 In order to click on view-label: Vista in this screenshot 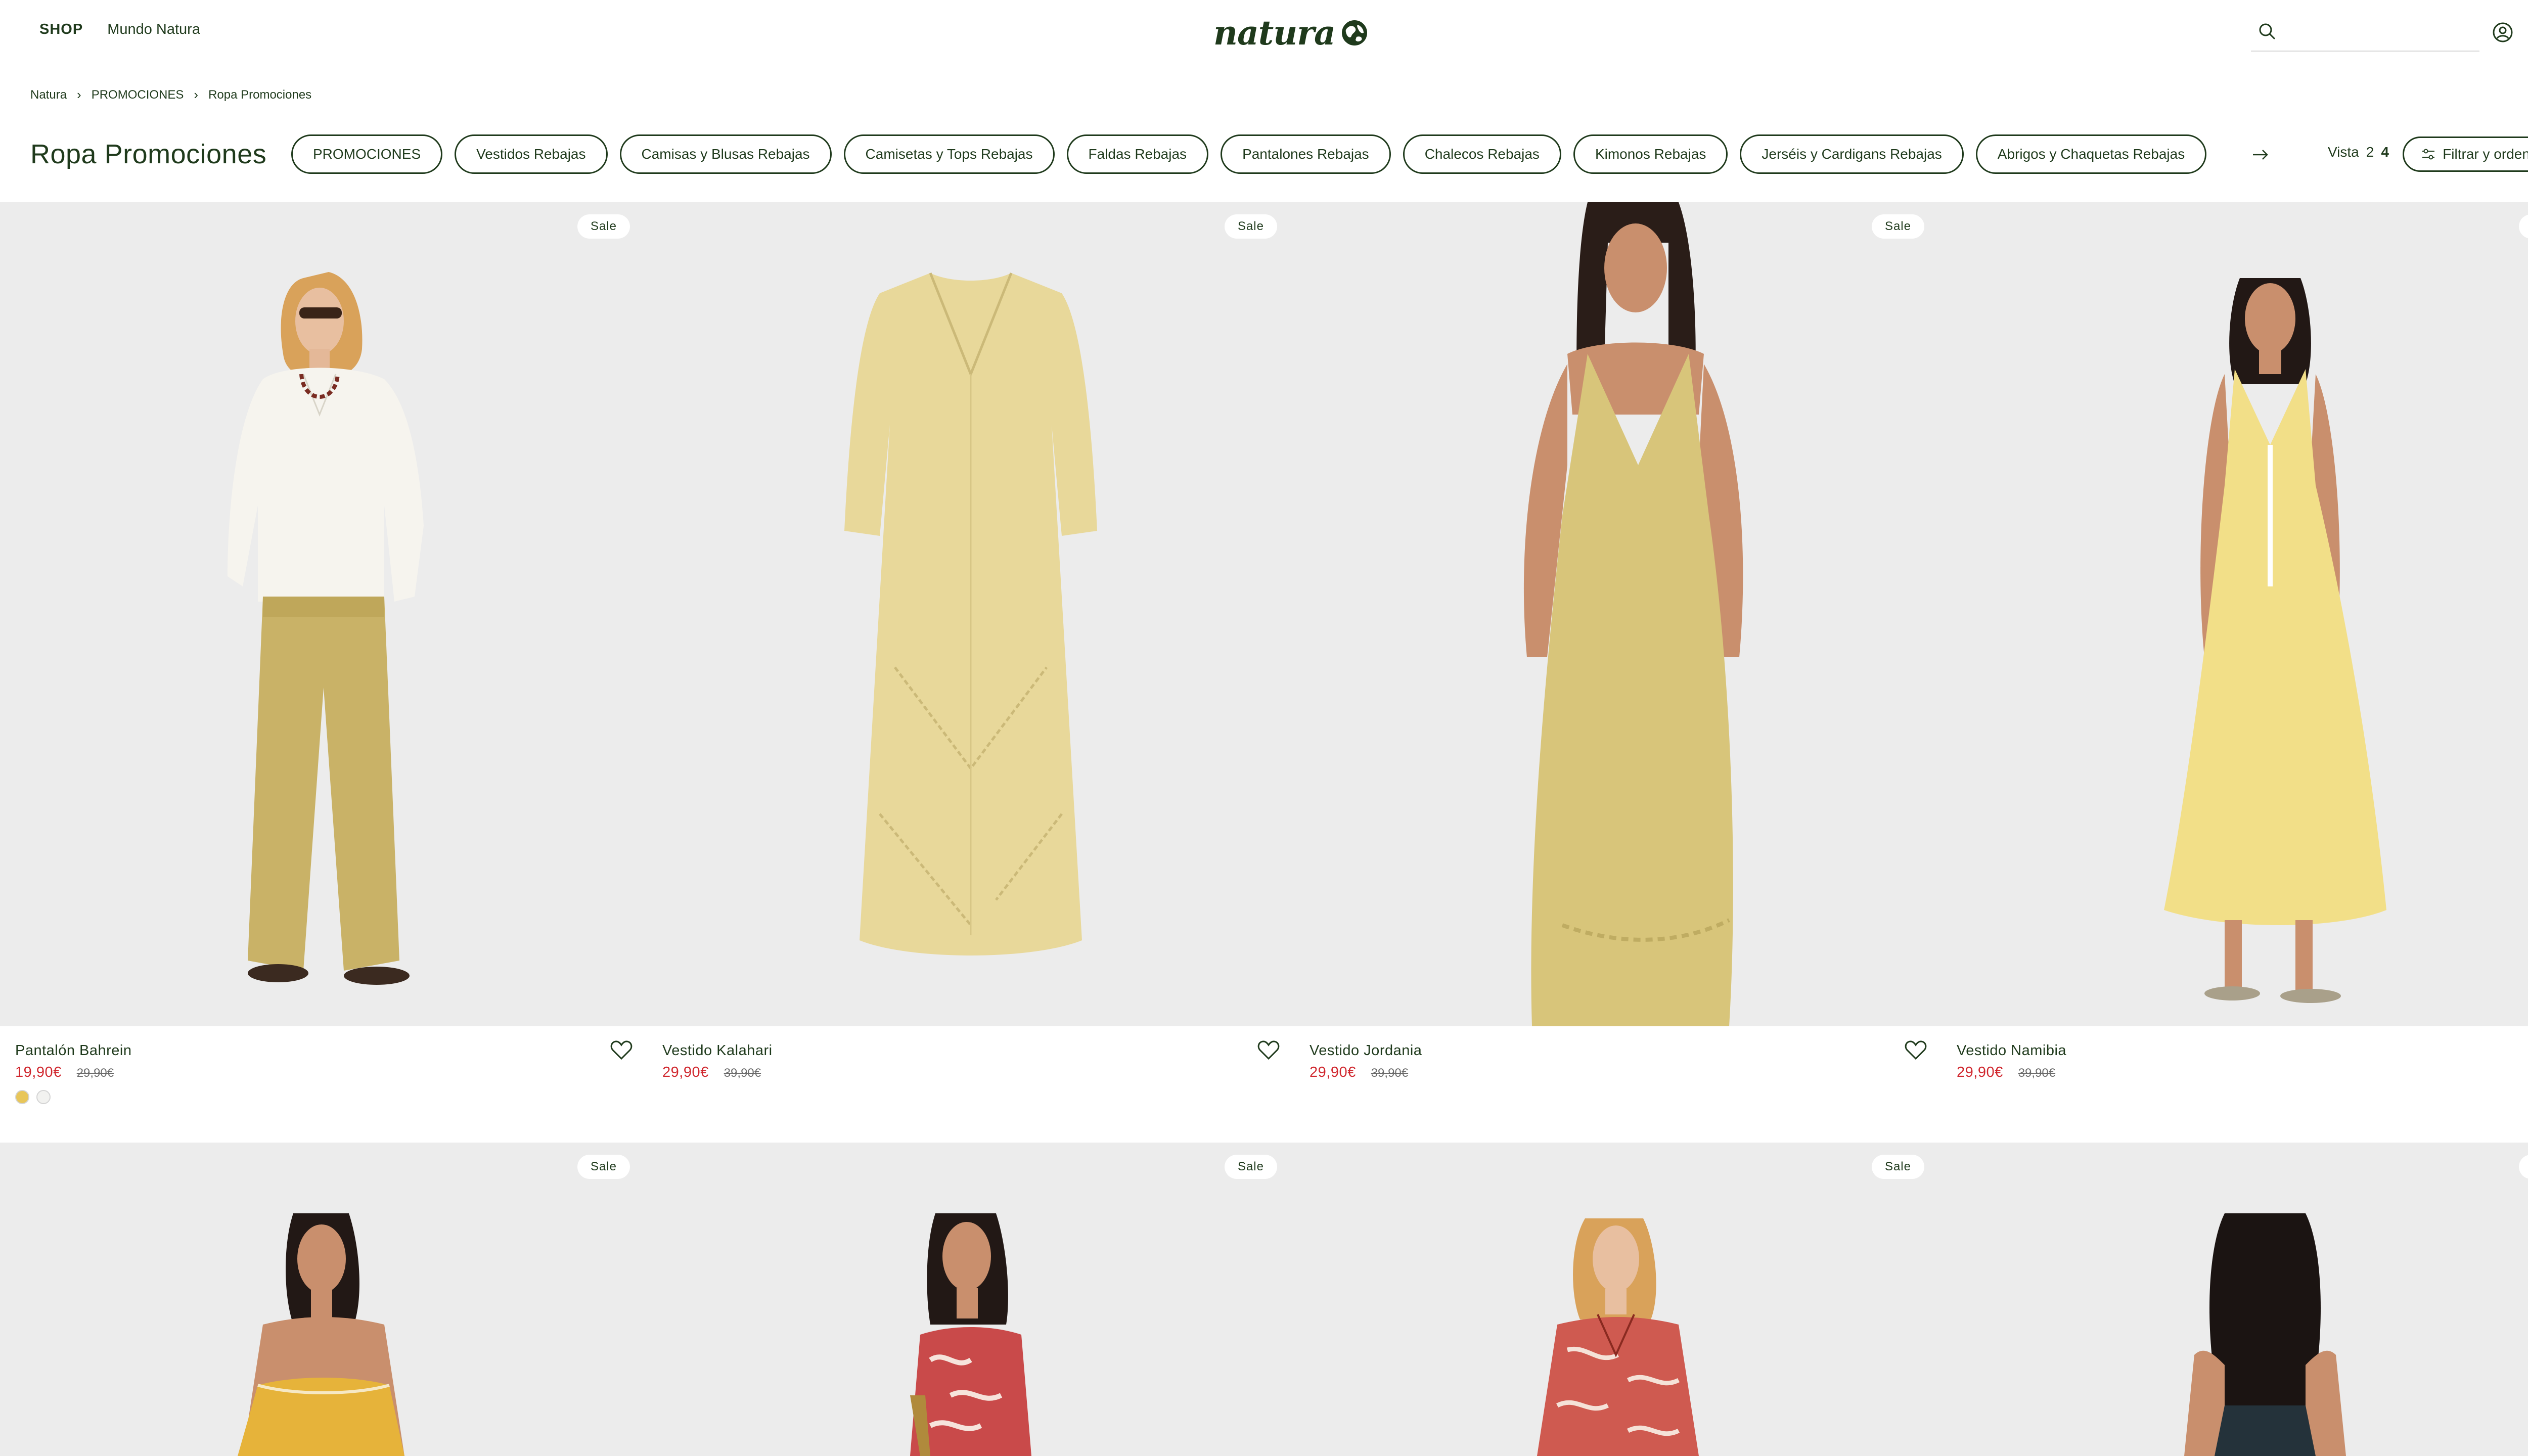, I will do `click(2344, 152)`.